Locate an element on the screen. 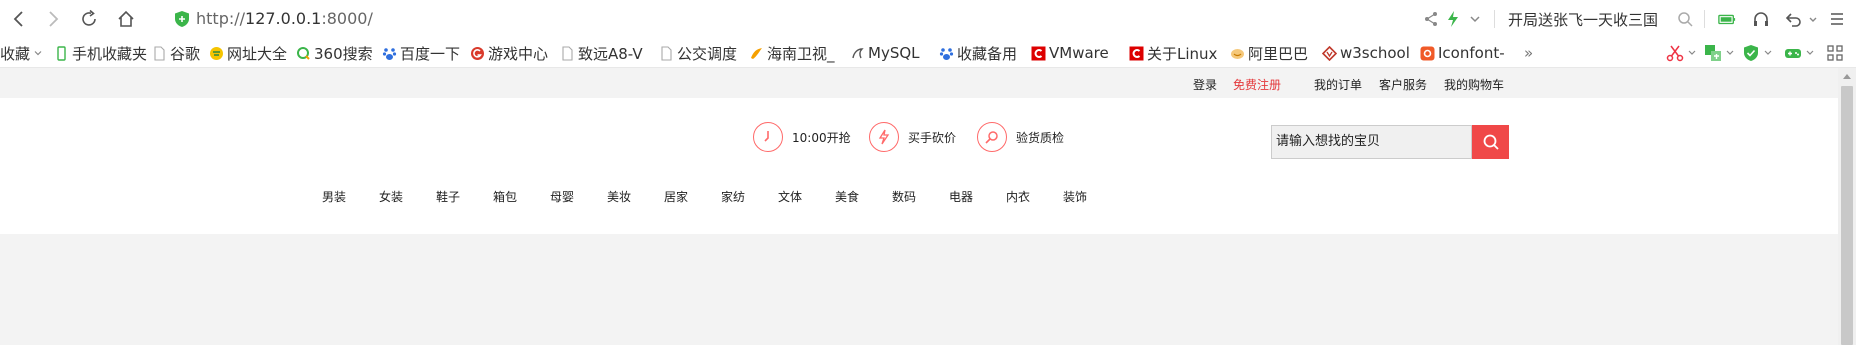 The image size is (1856, 345). search-button is located at coordinates (1685, 19).